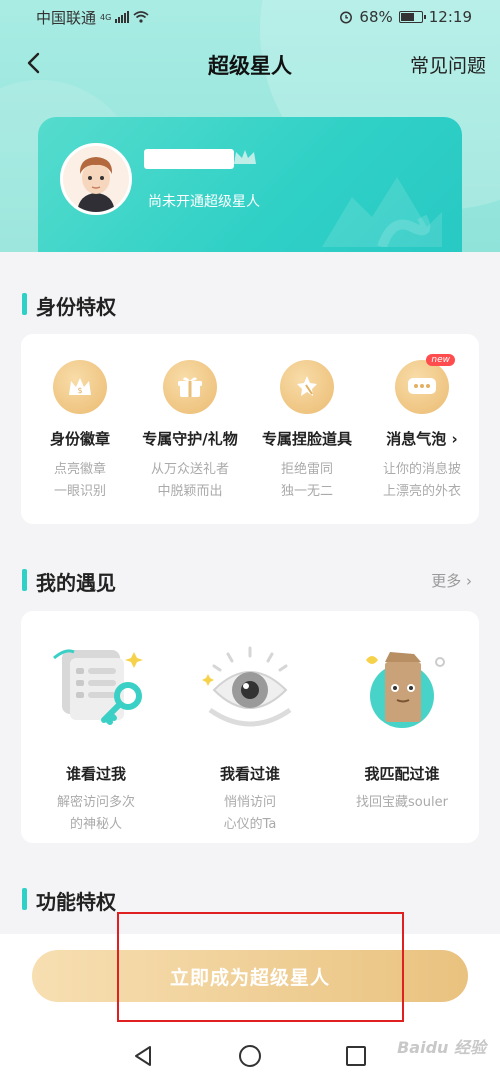 The height and width of the screenshot is (1083, 500). I want to click on faq-link: 常见问题, so click(448, 64).